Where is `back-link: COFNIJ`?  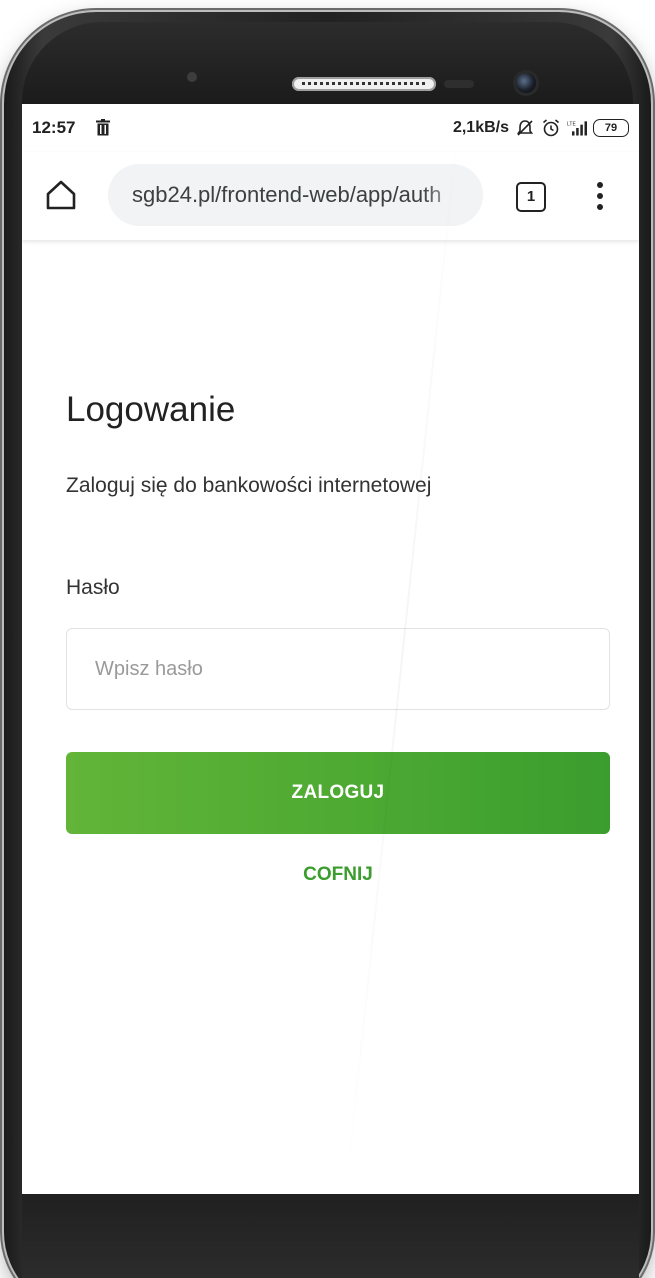 back-link: COFNIJ is located at coordinates (338, 875).